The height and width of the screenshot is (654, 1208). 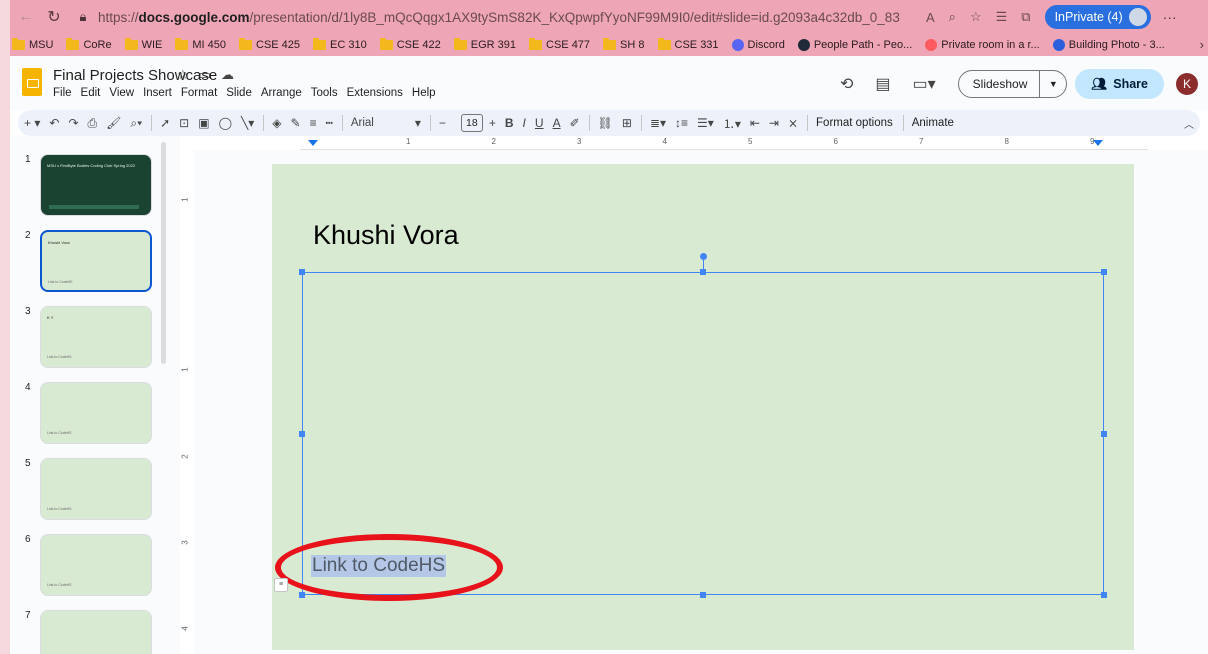 What do you see at coordinates (624, 44) in the screenshot?
I see `bookmark-sh-8: SH 8` at bounding box center [624, 44].